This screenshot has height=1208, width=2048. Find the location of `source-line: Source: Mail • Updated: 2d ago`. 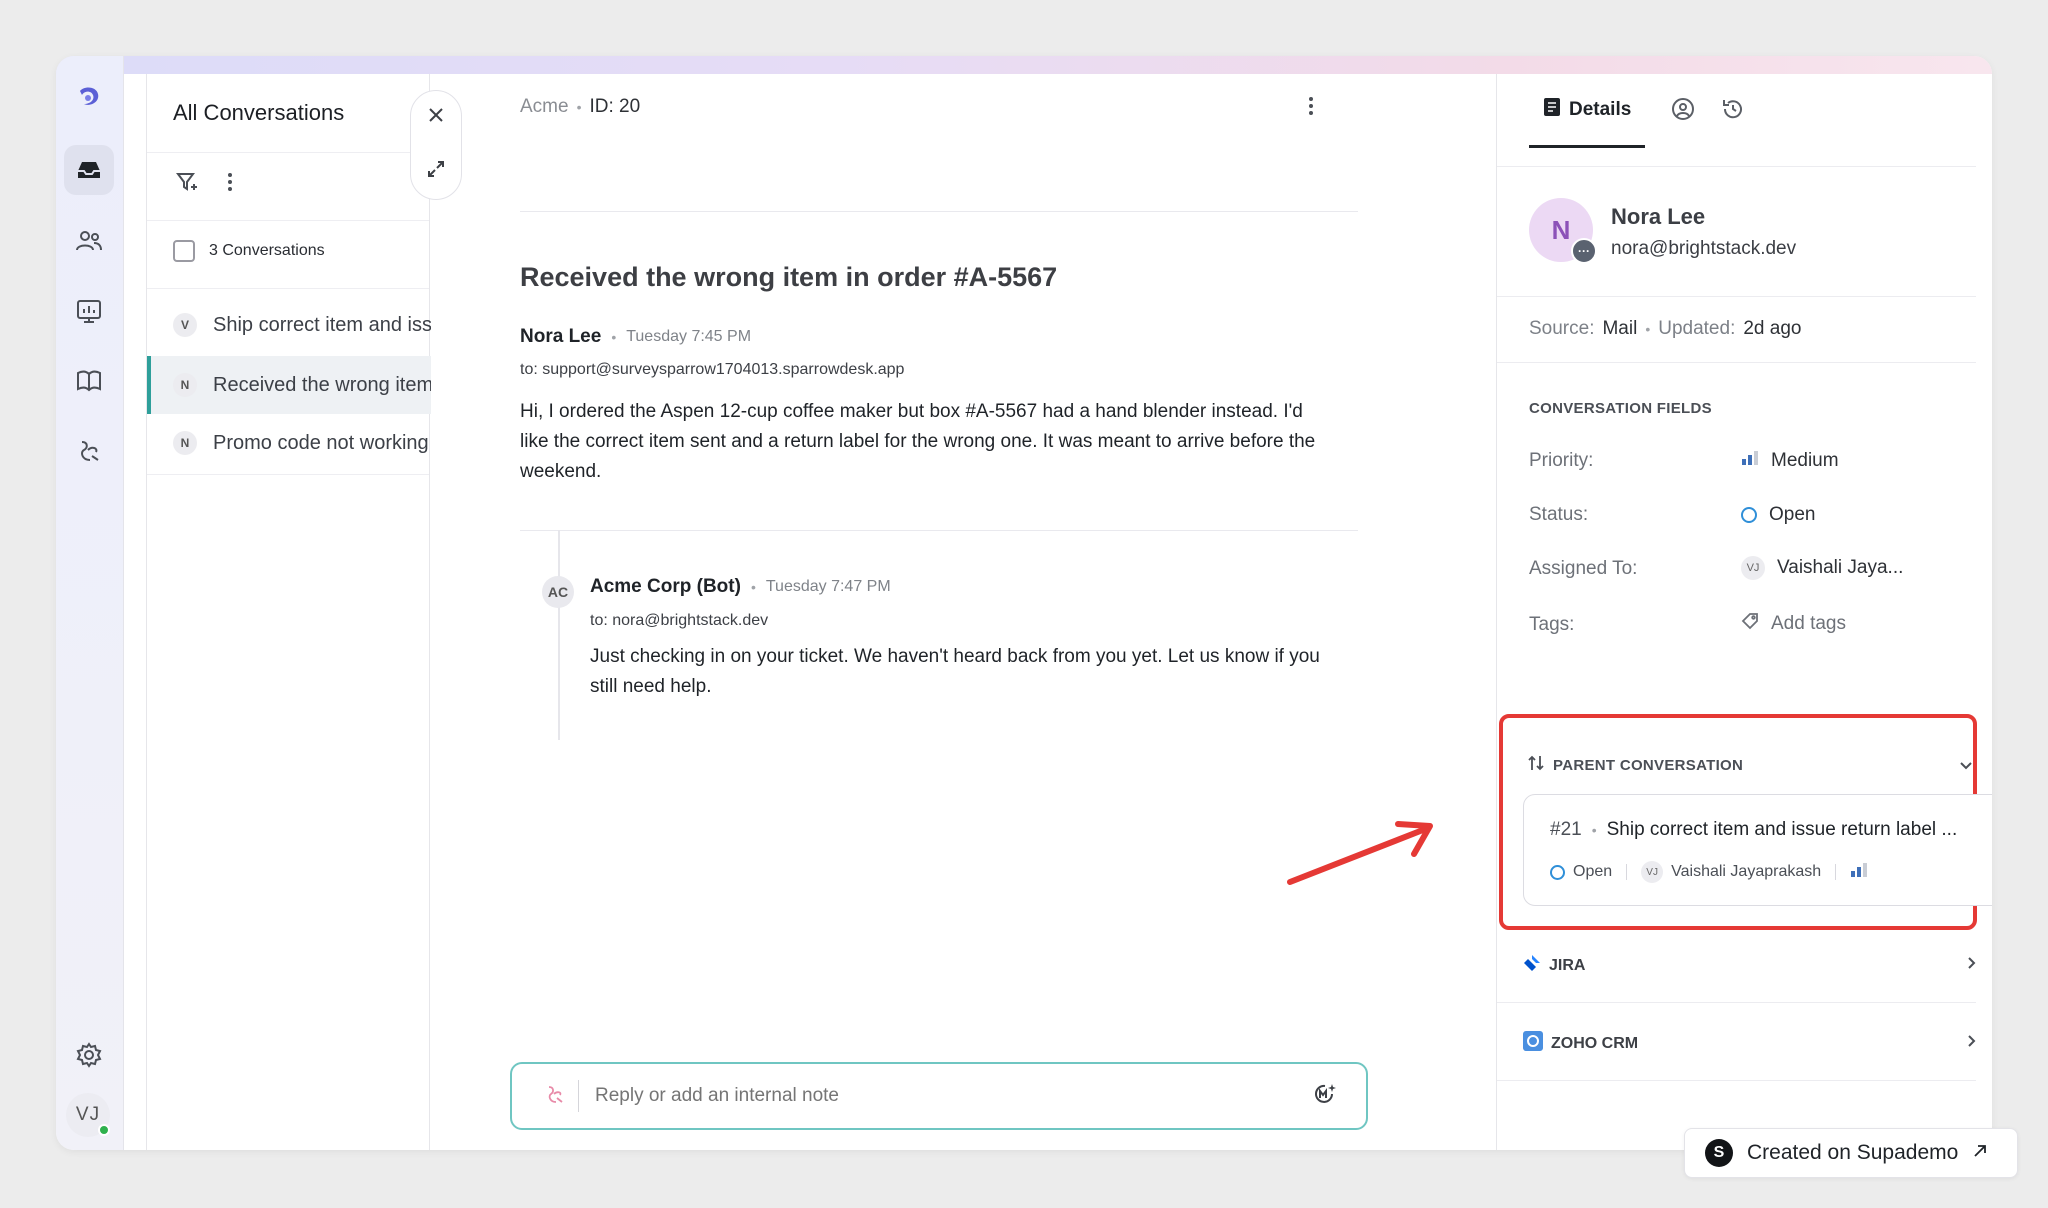

source-line: Source: Mail • Updated: 2d ago is located at coordinates (1665, 329).